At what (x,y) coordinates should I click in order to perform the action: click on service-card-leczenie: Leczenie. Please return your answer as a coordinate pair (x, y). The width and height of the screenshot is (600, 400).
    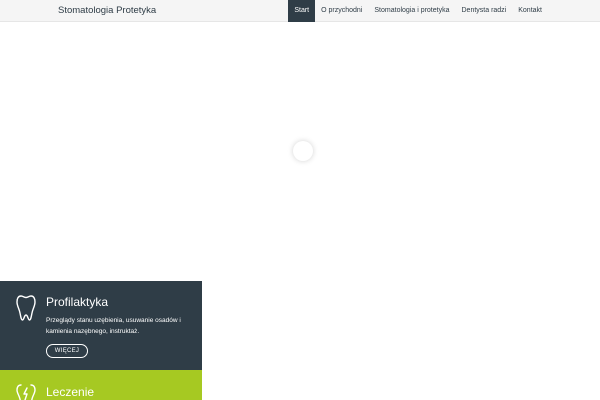
    Looking at the image, I should click on (101, 385).